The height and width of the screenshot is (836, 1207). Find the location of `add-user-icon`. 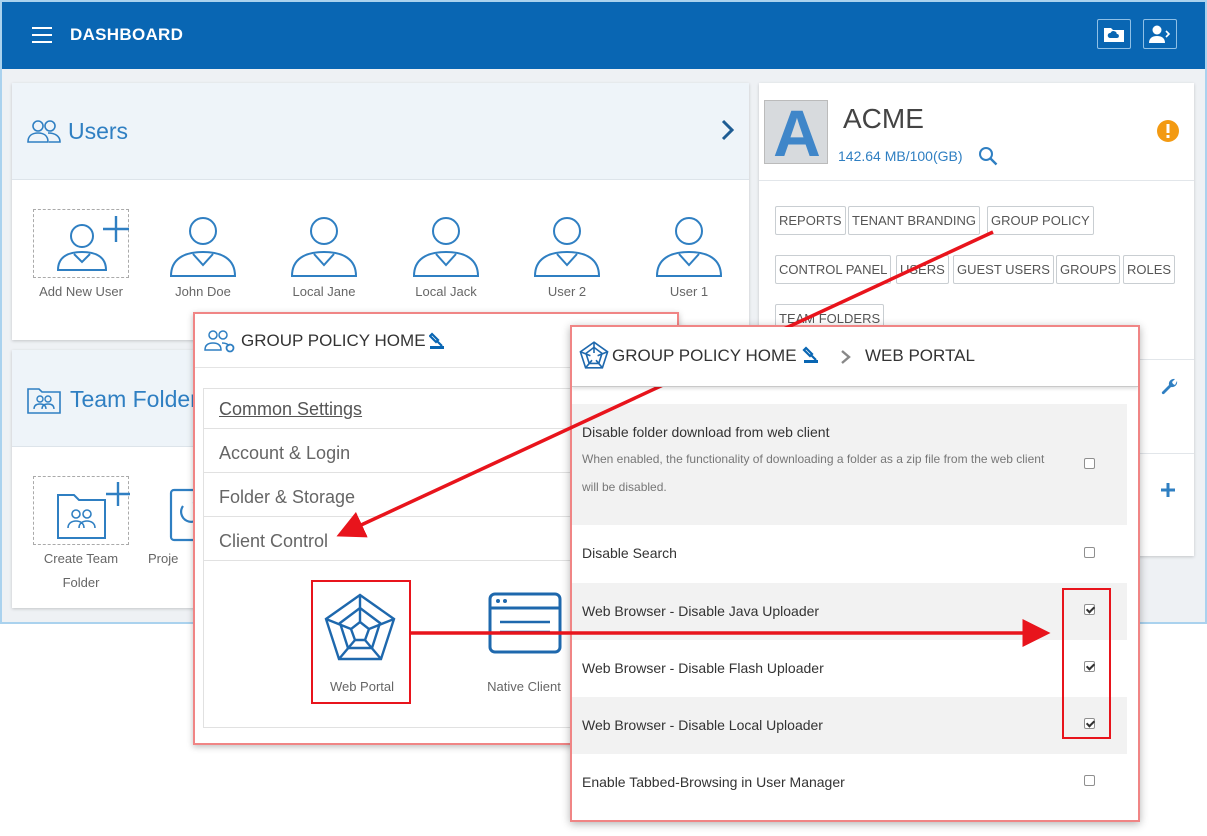

add-user-icon is located at coordinates (81, 243).